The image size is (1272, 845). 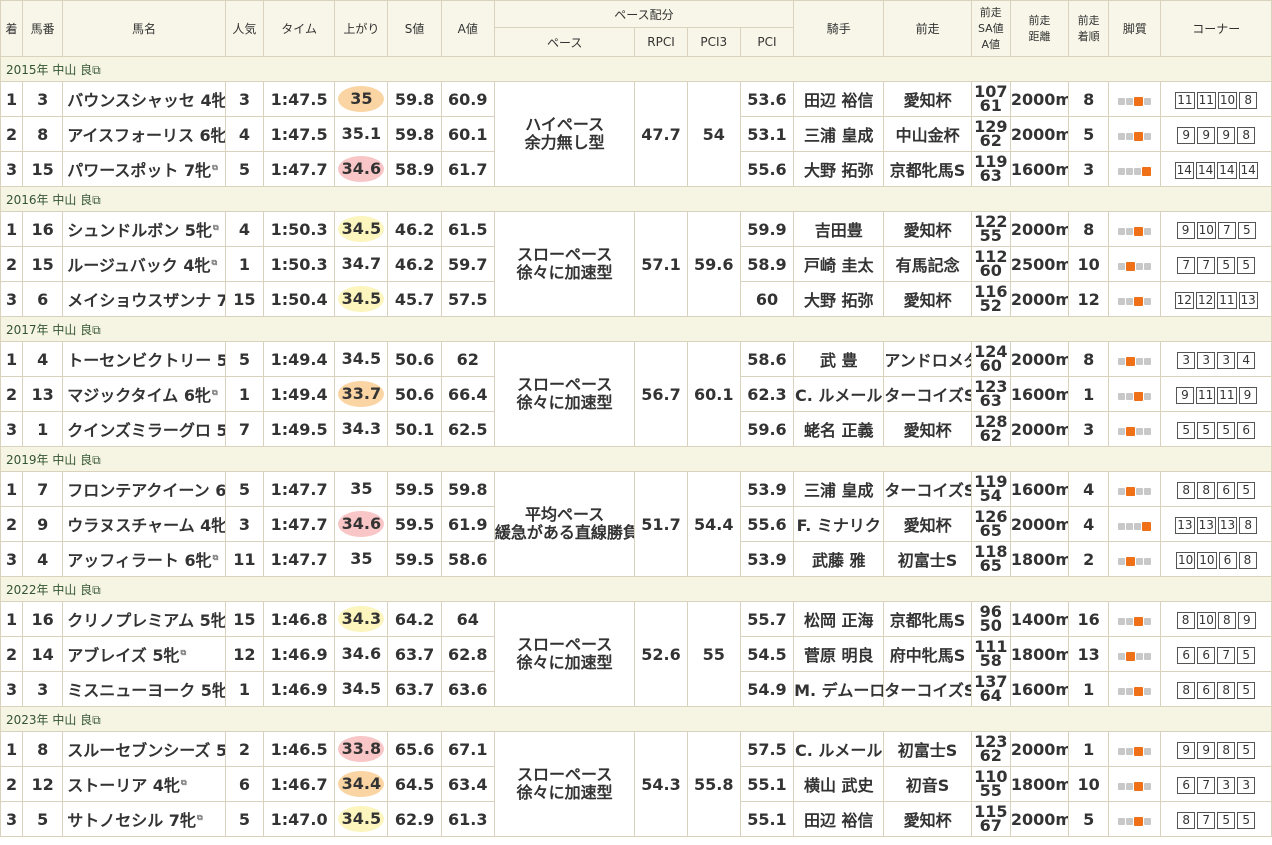 I want to click on race-section-label: 2019年 中山 良⧉, so click(x=636, y=459).